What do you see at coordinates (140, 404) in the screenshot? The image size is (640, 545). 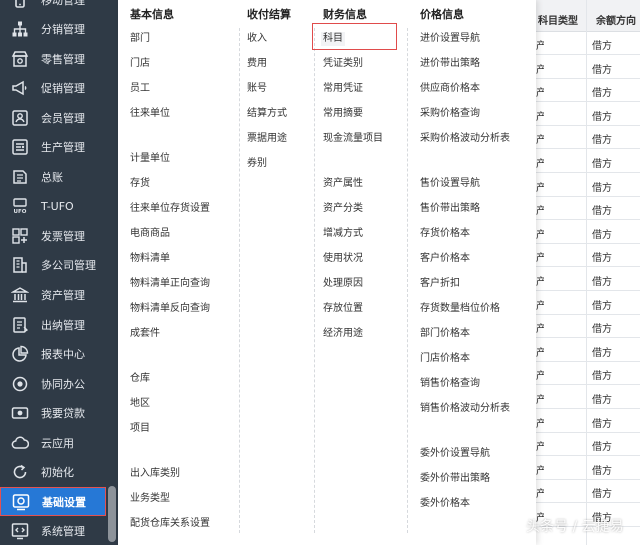 I see `menu-item-basic-info: 地区` at bounding box center [140, 404].